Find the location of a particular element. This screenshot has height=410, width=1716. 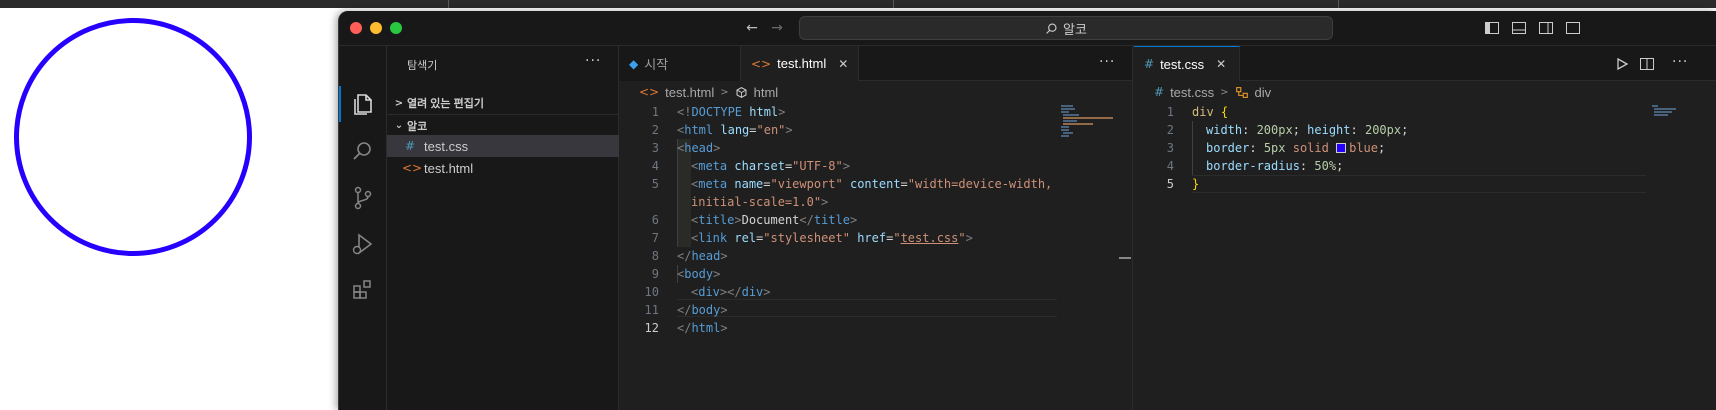

file-name: test.html is located at coordinates (449, 168).